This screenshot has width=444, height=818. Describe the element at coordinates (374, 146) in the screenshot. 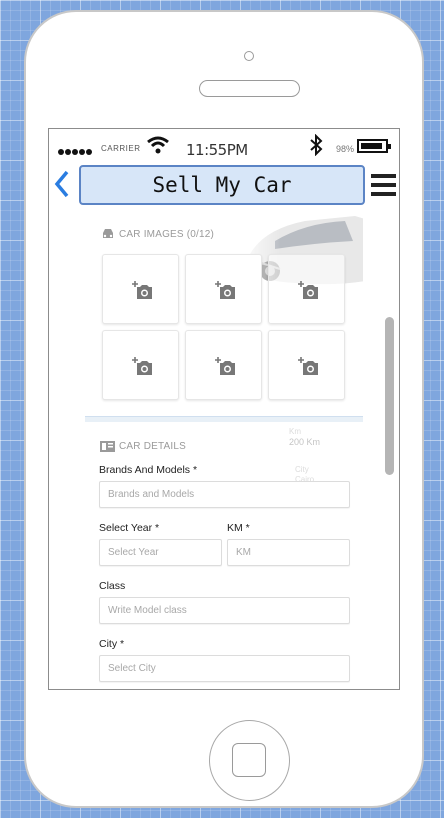

I see `battery-icon` at that location.